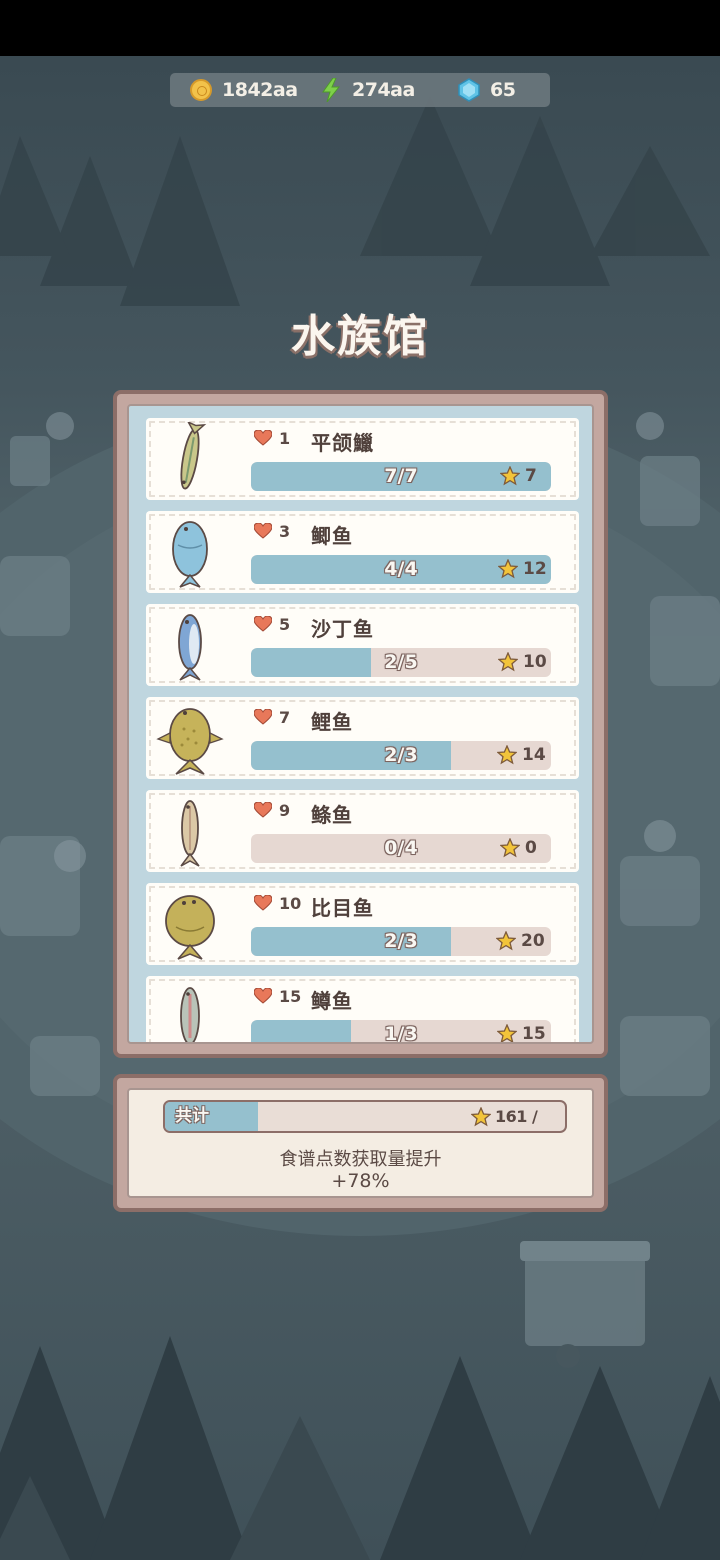 This screenshot has height=1560, width=720. What do you see at coordinates (535, 569) in the screenshot?
I see `star-reward: 12` at bounding box center [535, 569].